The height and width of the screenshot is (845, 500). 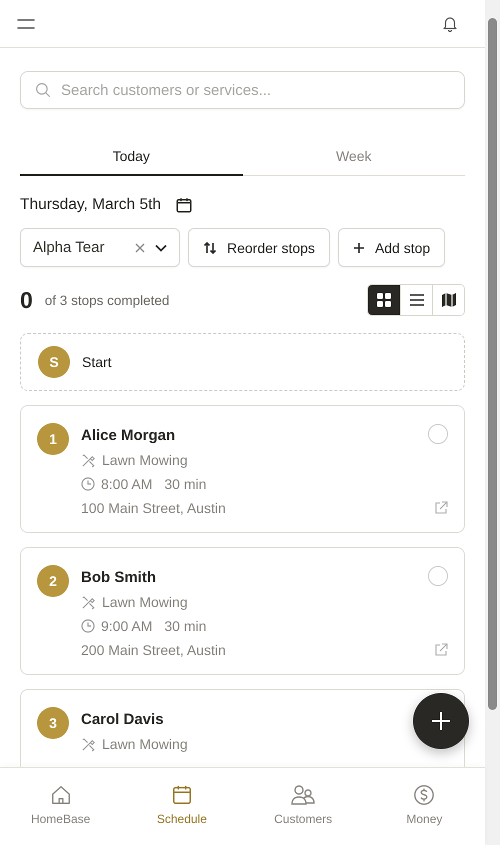 What do you see at coordinates (122, 720) in the screenshot?
I see `customer-name: Carol Davis` at bounding box center [122, 720].